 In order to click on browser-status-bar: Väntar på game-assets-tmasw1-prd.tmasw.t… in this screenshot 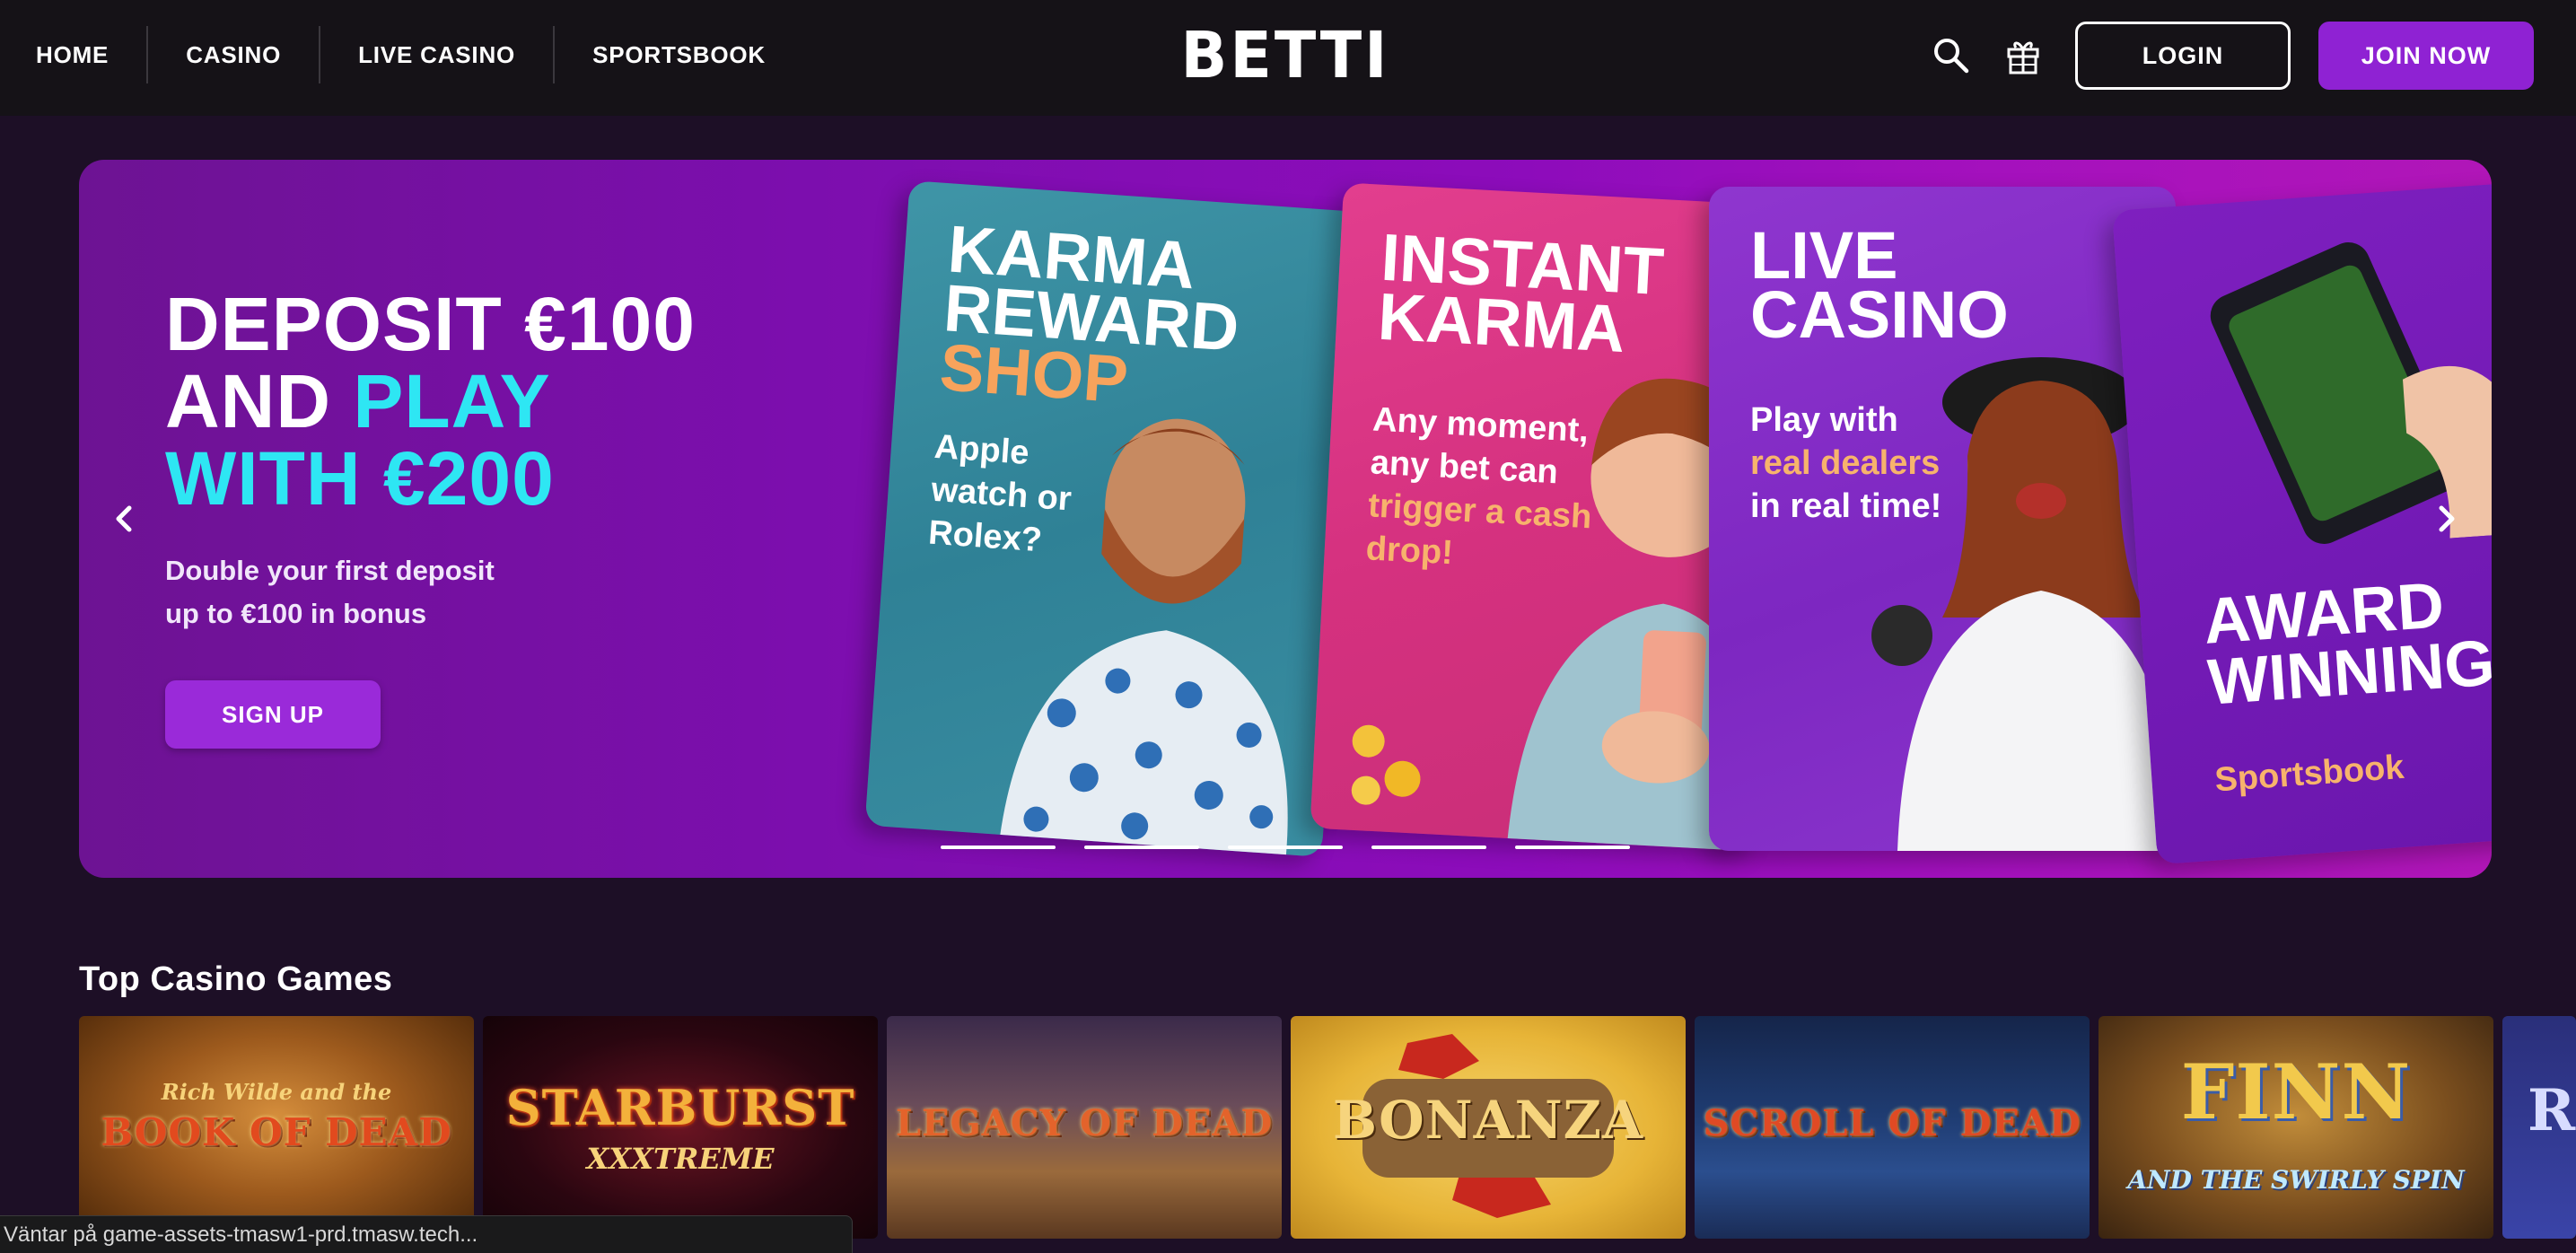, I will do `click(426, 1234)`.